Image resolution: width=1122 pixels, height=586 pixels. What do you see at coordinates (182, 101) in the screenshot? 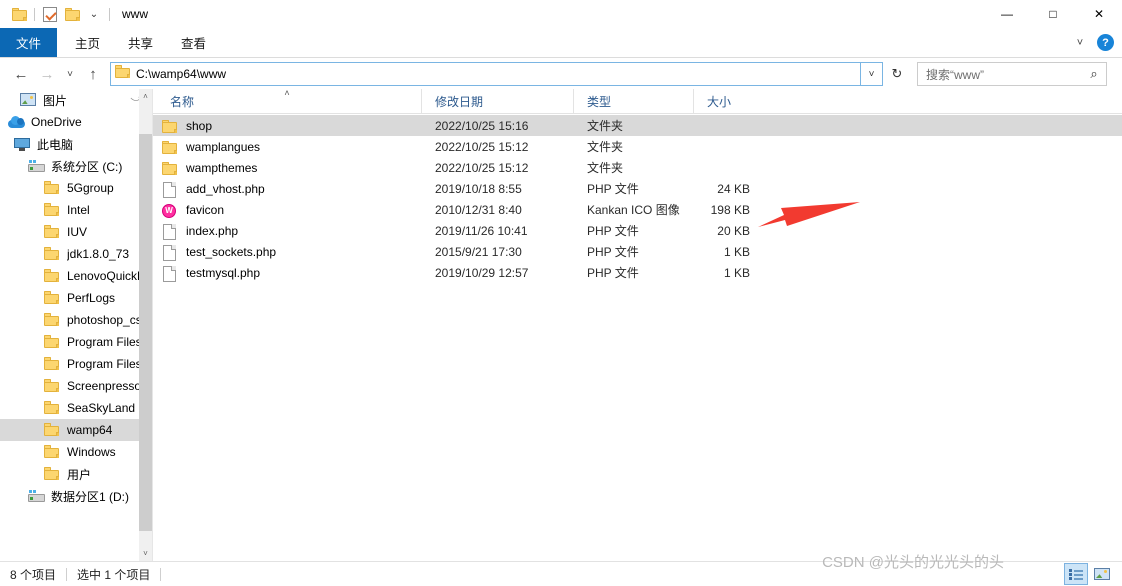
I see `column-header-name-label: 名称` at bounding box center [182, 101].